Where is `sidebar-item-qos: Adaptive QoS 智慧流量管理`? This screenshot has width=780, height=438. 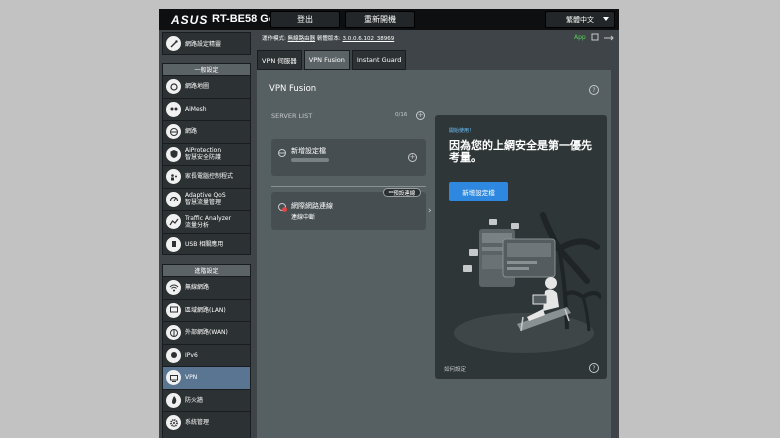 sidebar-item-qos: Adaptive QoS 智慧流量管理 is located at coordinates (206, 199).